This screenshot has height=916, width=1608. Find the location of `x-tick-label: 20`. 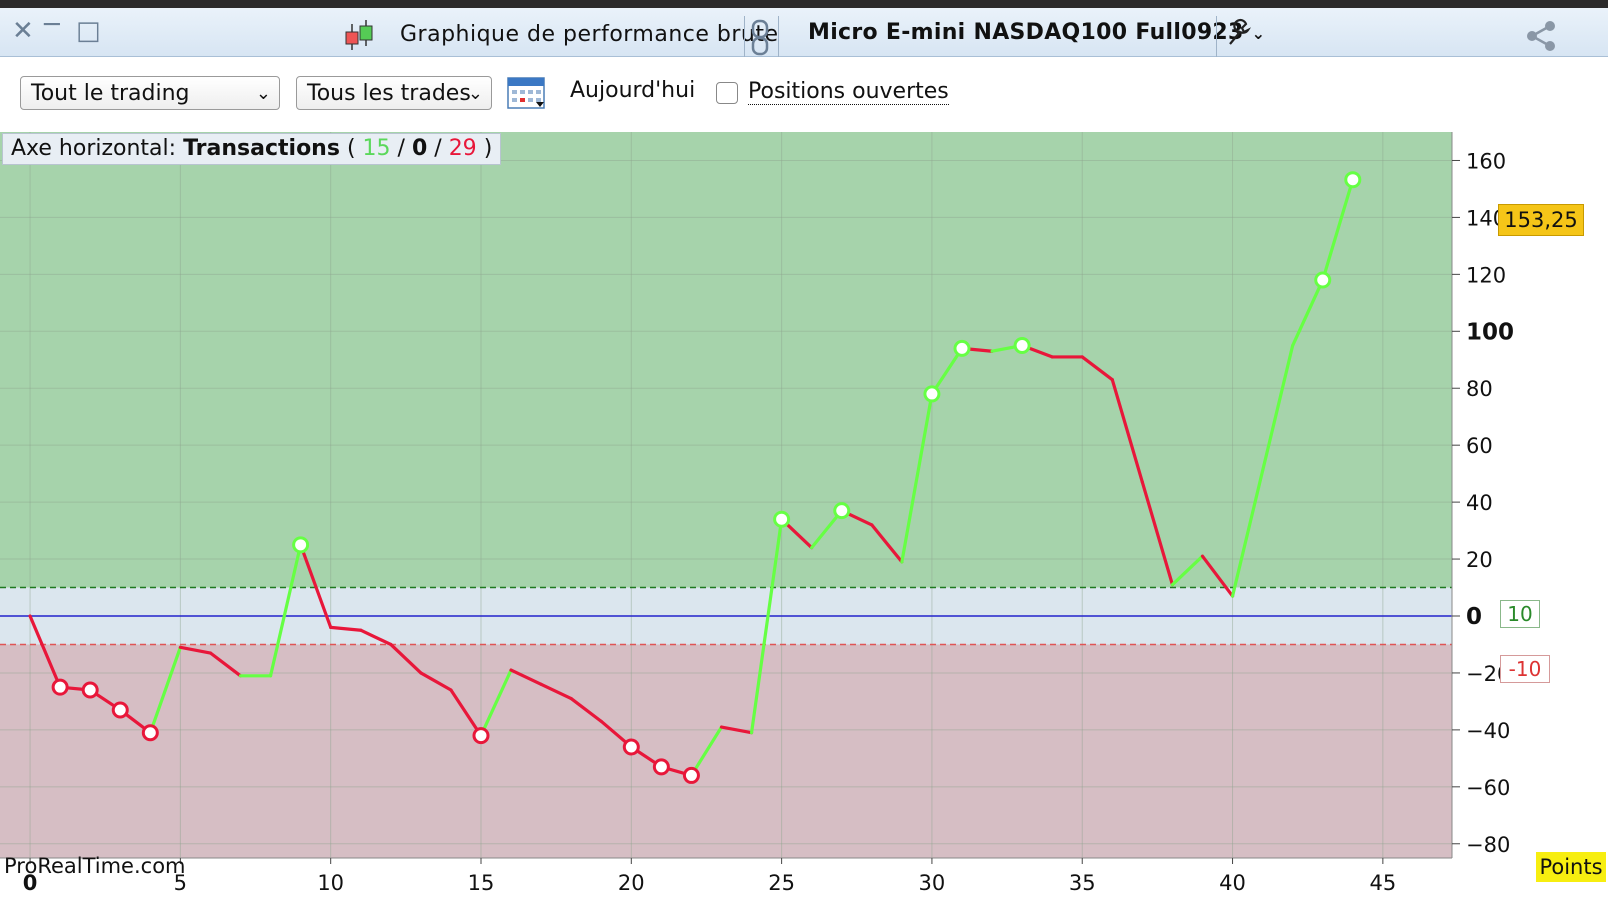

x-tick-label: 20 is located at coordinates (631, 883).